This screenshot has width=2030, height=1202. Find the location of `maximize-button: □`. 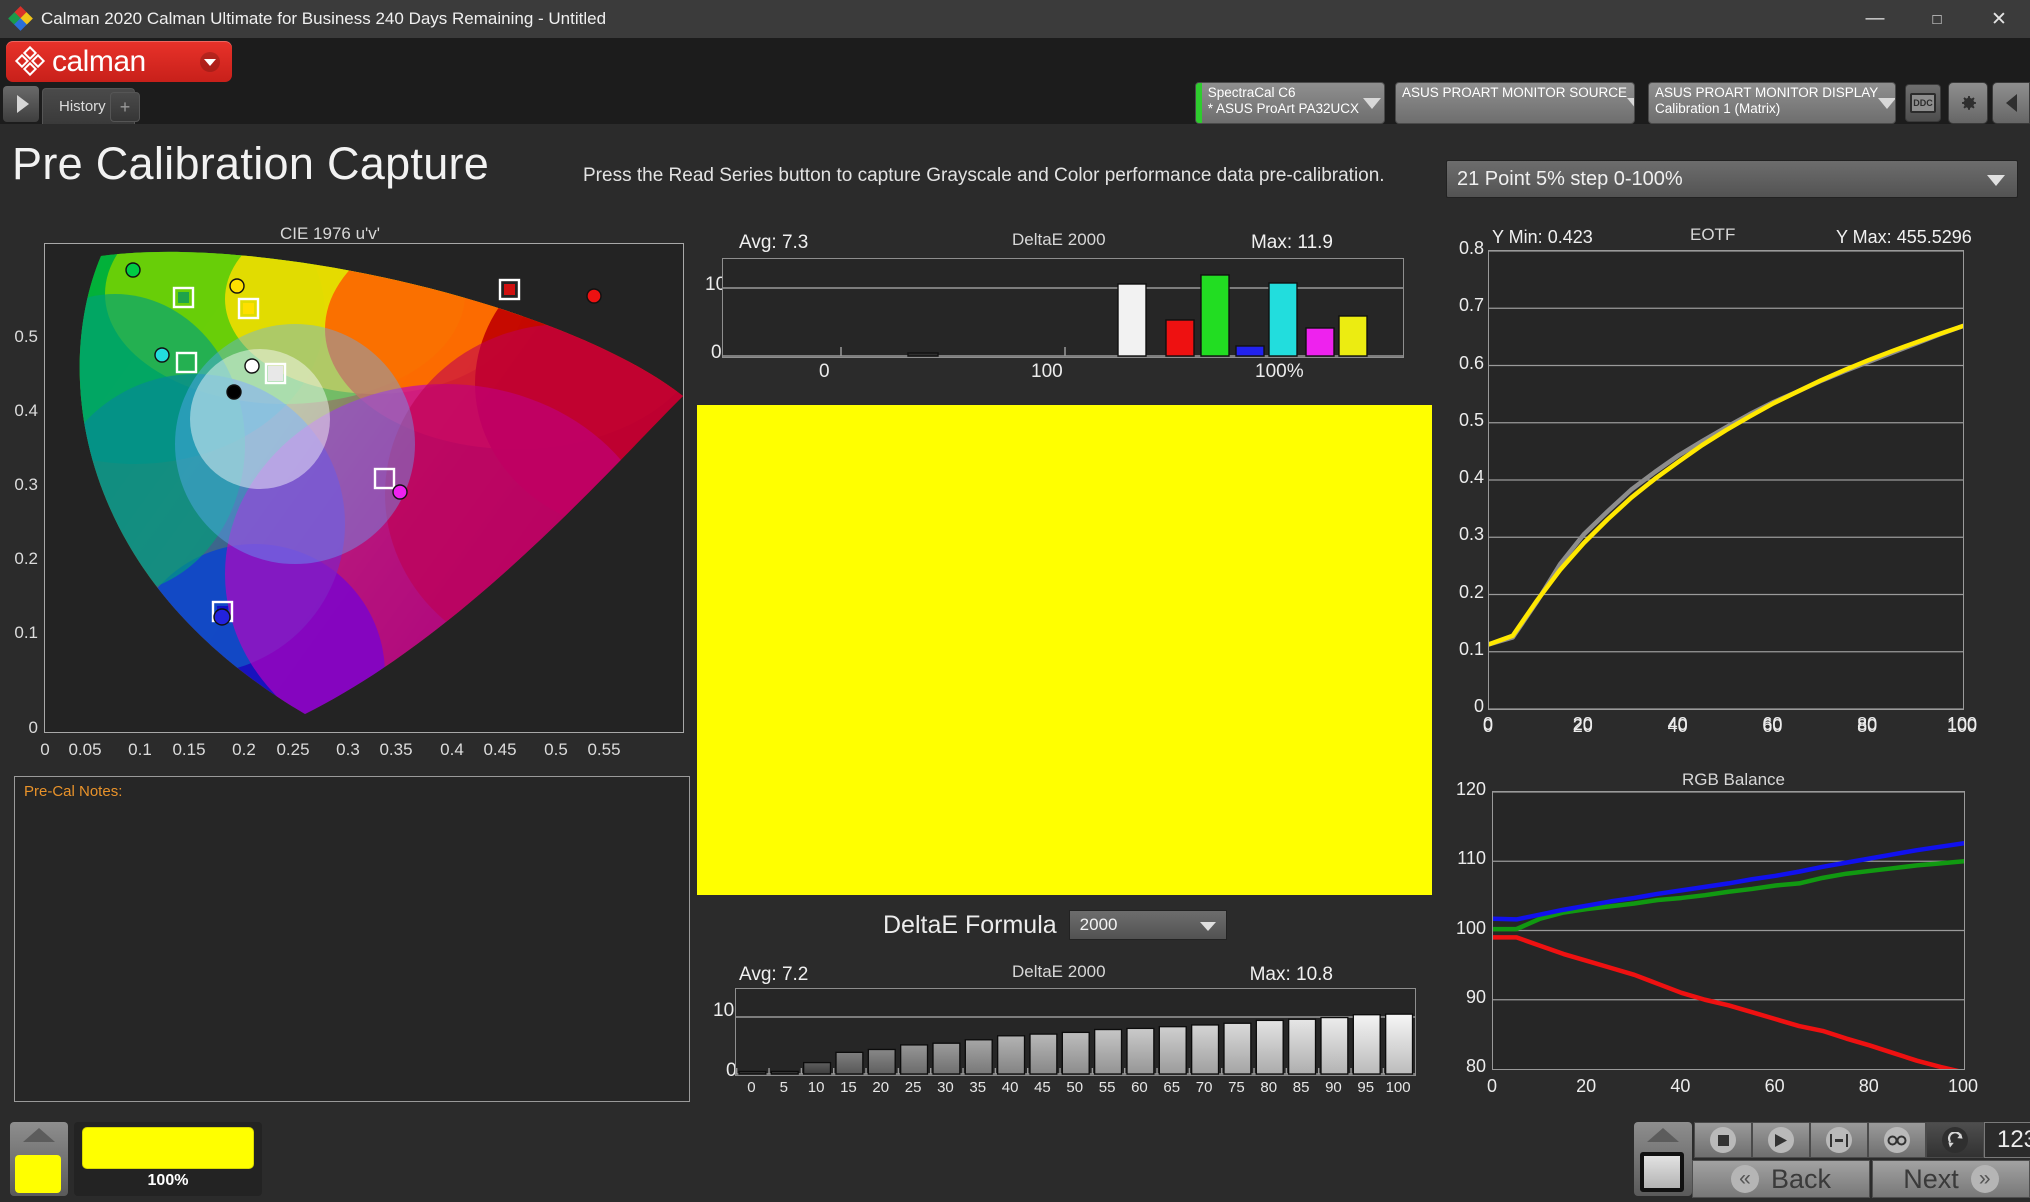

maximize-button: □ is located at coordinates (1937, 19).